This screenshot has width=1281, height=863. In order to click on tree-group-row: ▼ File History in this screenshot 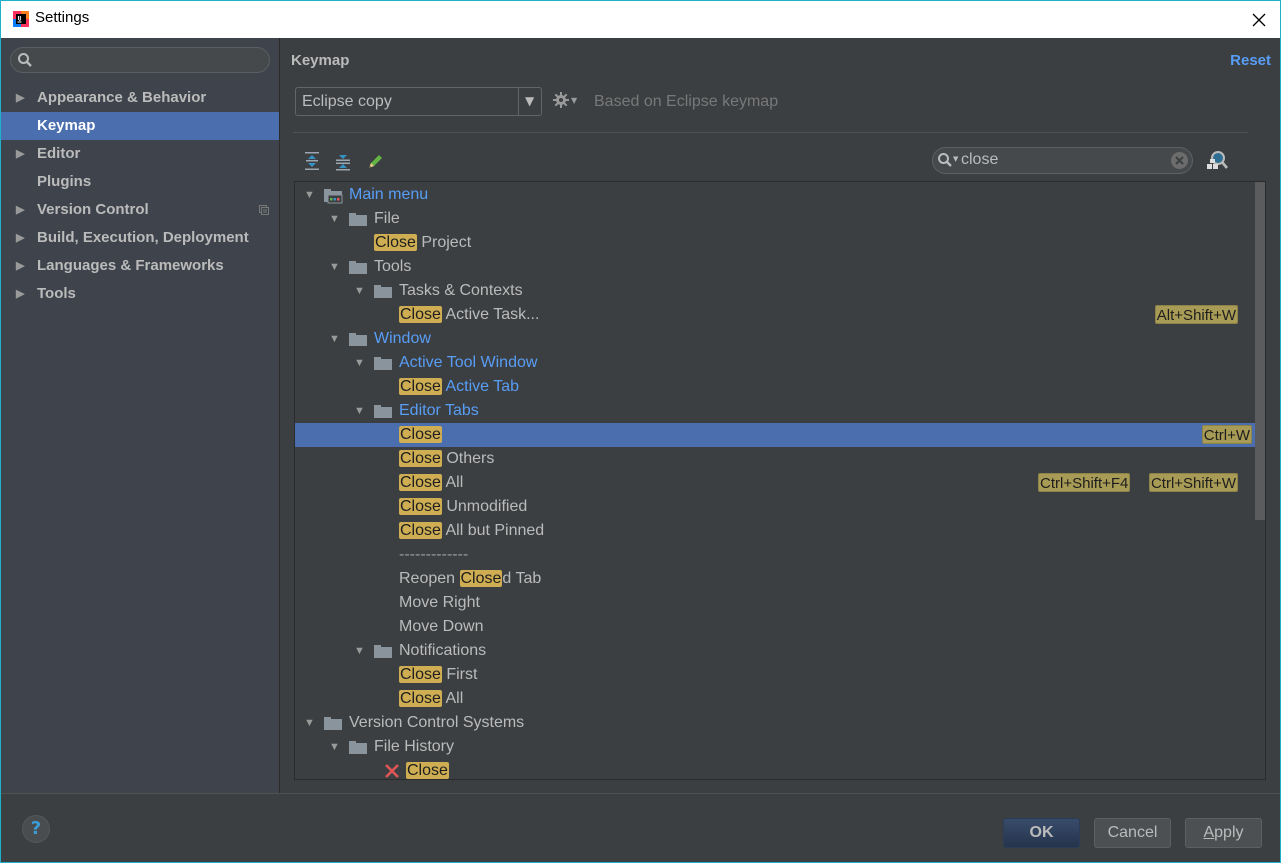, I will do `click(774, 747)`.